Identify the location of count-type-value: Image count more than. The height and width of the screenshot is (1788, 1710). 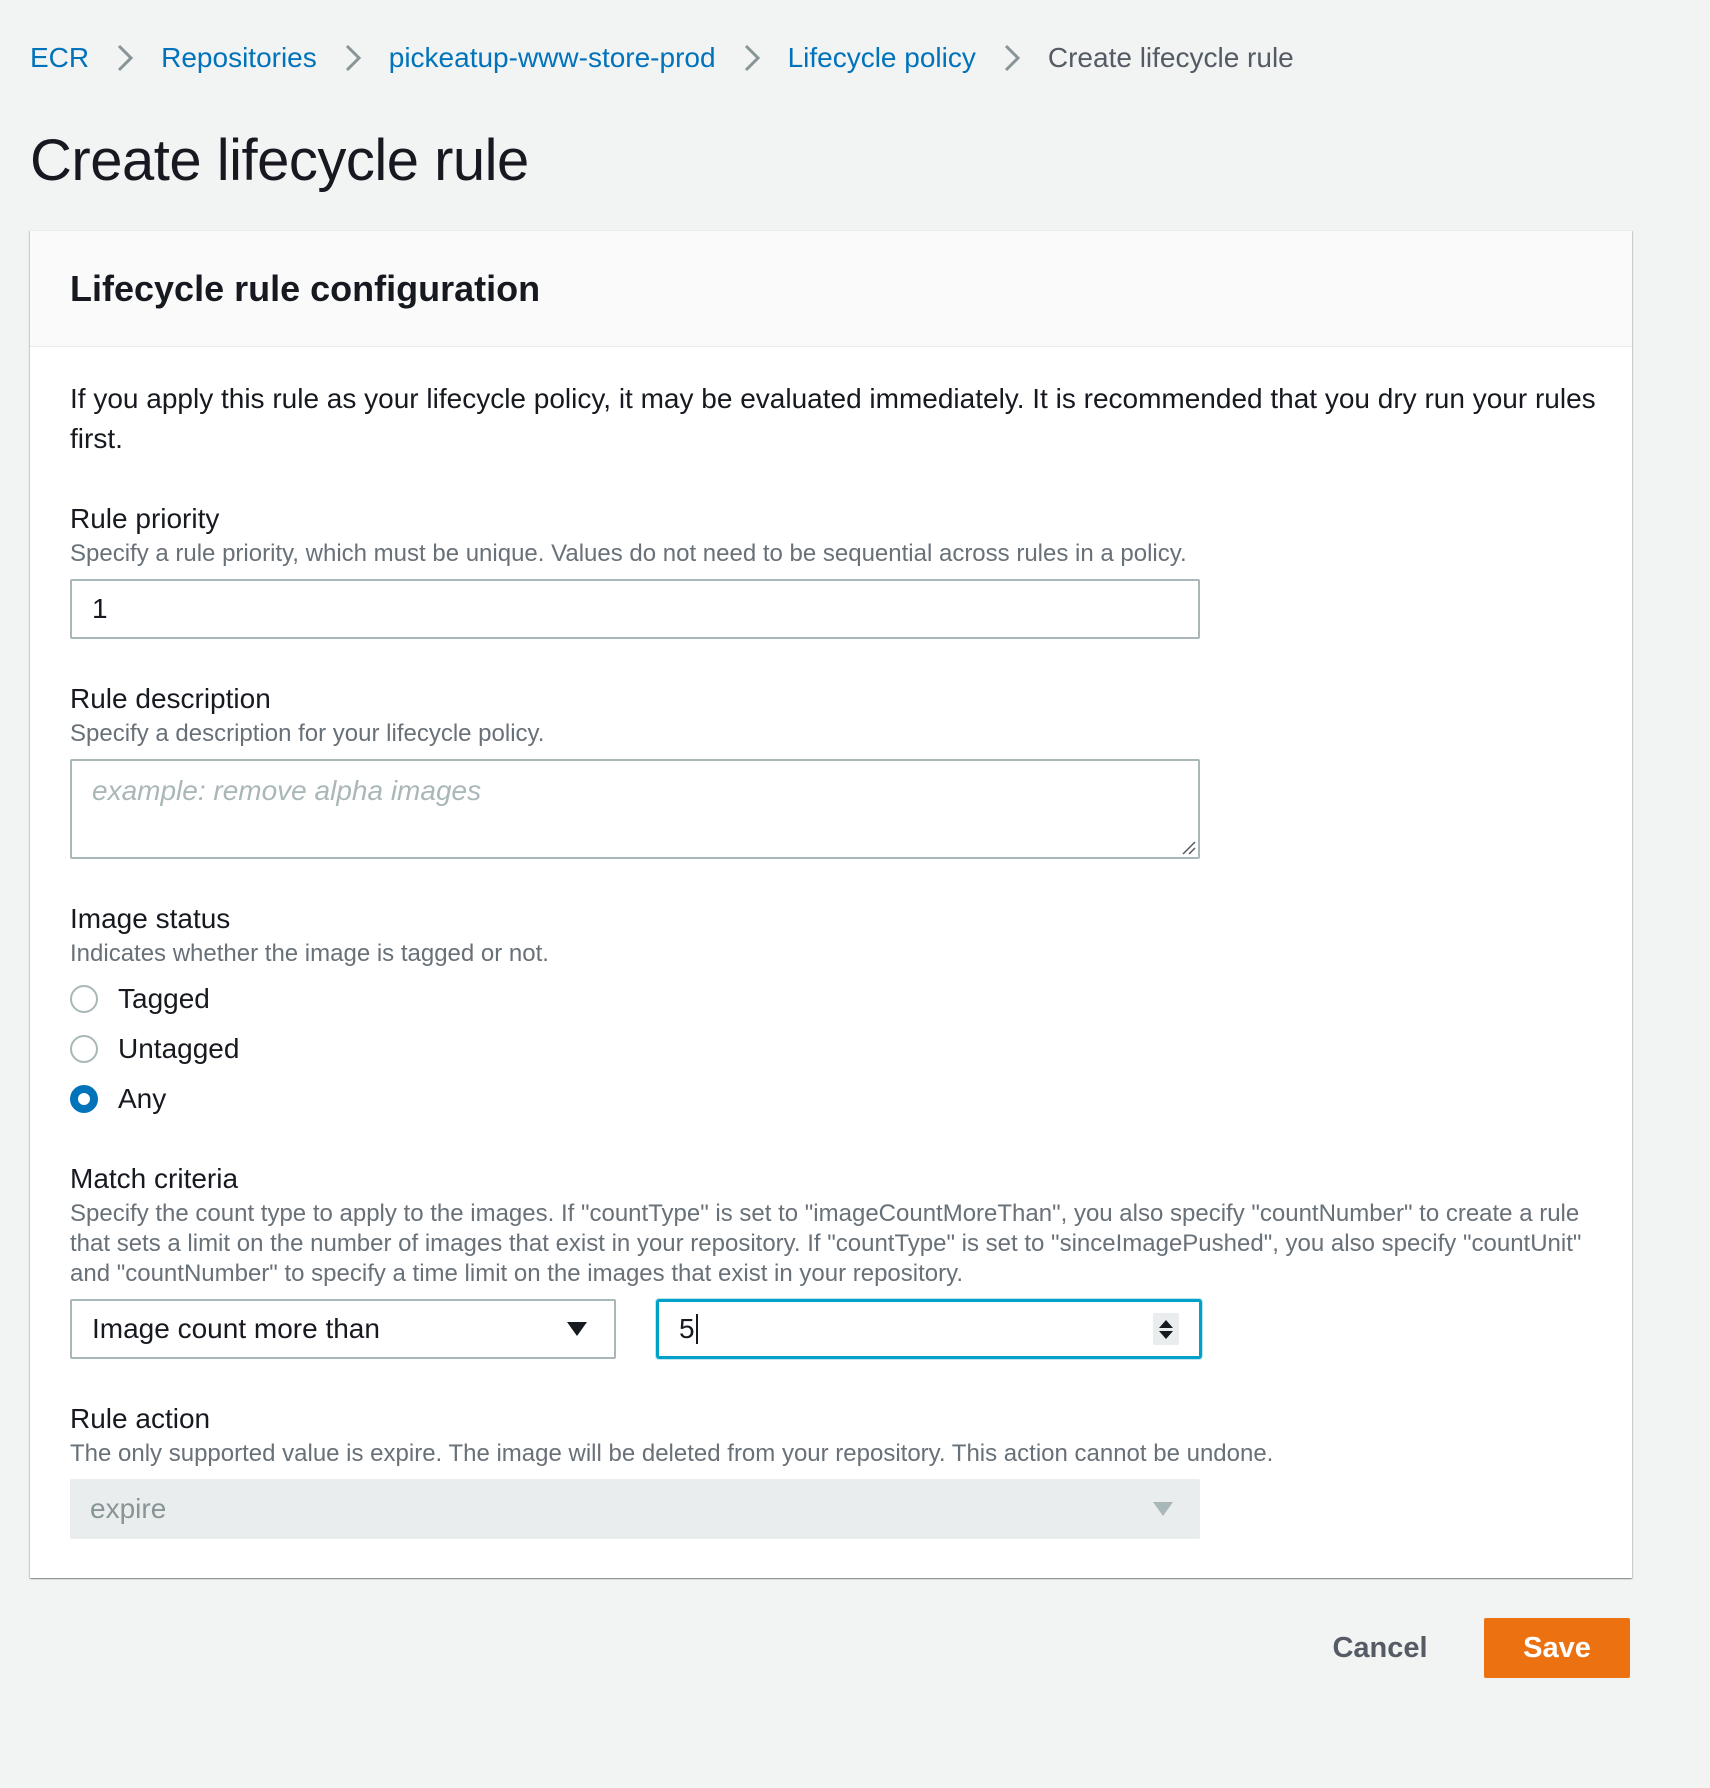
(236, 1328).